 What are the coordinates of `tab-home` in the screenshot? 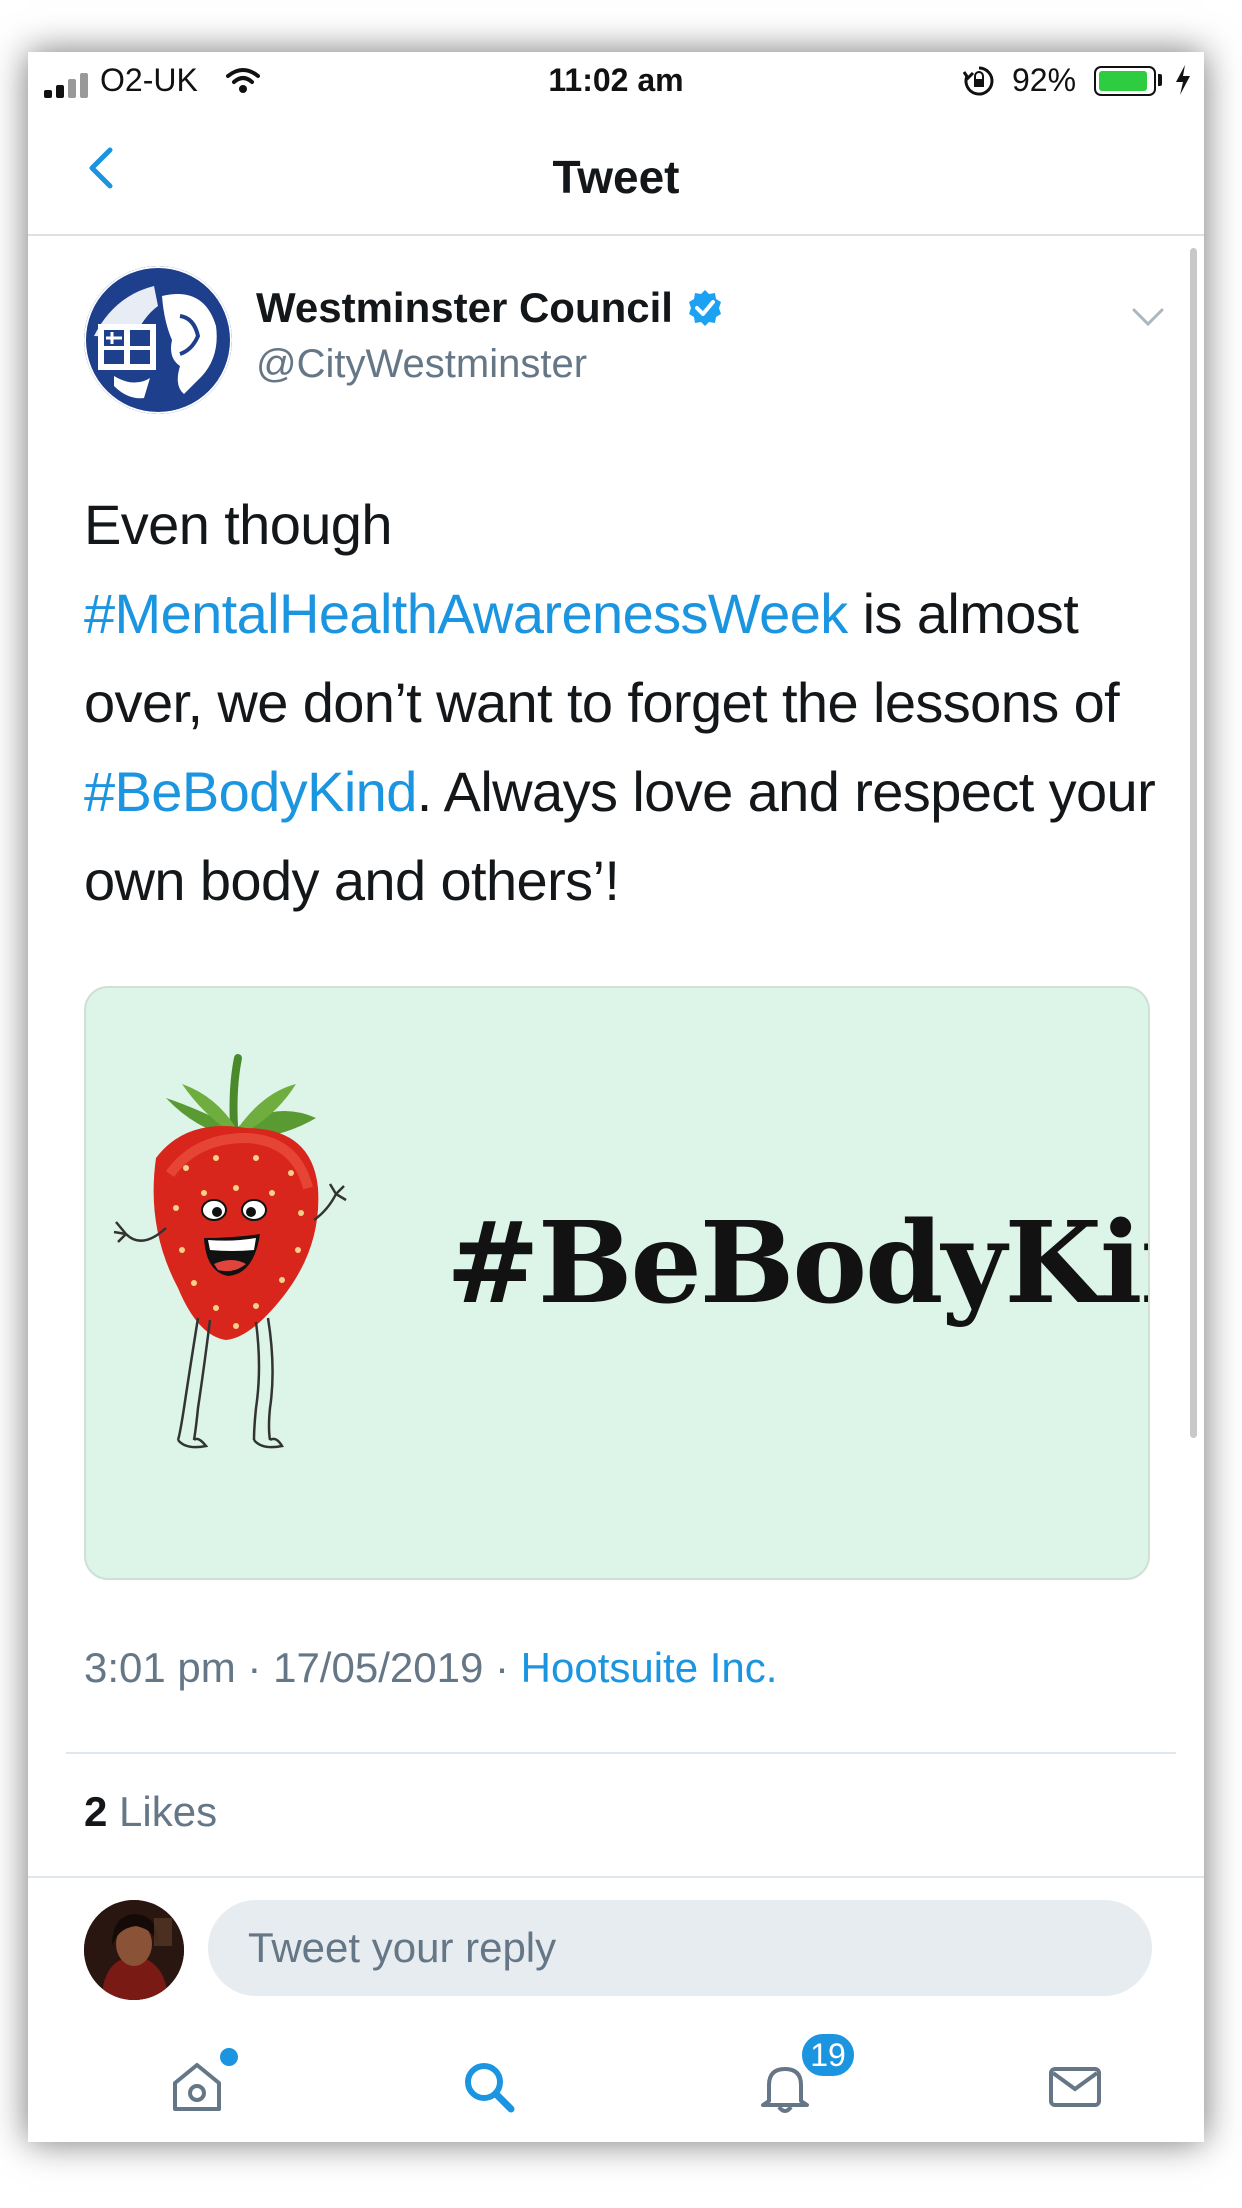 It's located at (197, 2087).